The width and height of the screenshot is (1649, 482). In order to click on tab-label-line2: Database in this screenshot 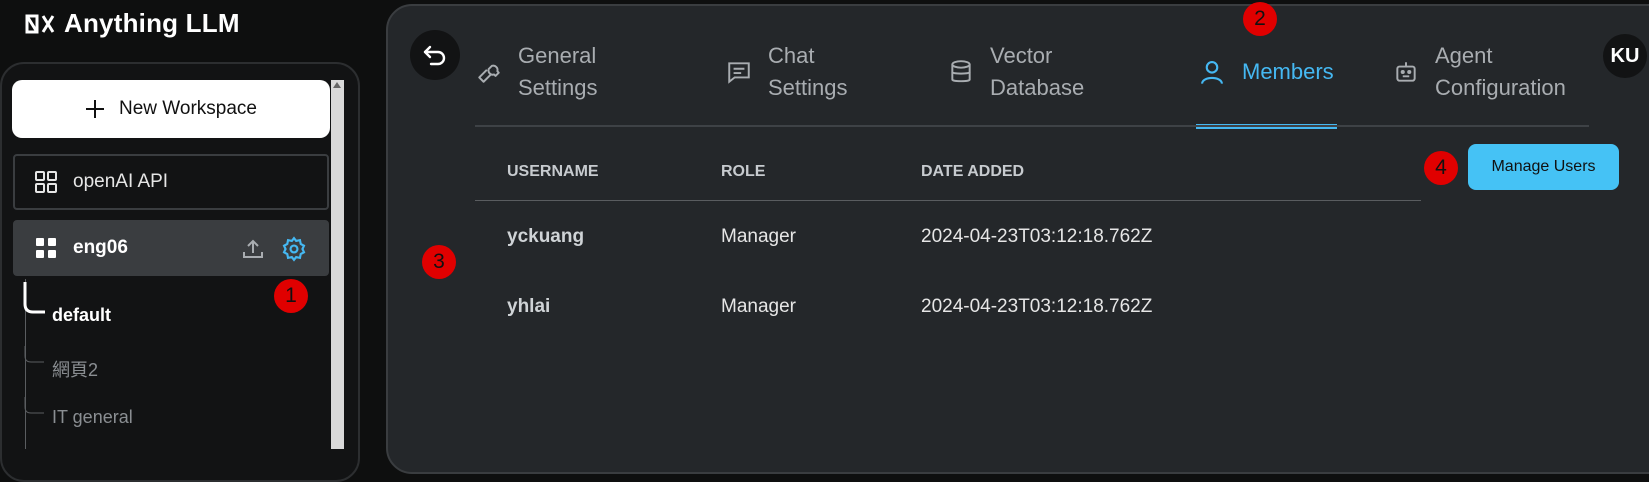, I will do `click(1037, 87)`.